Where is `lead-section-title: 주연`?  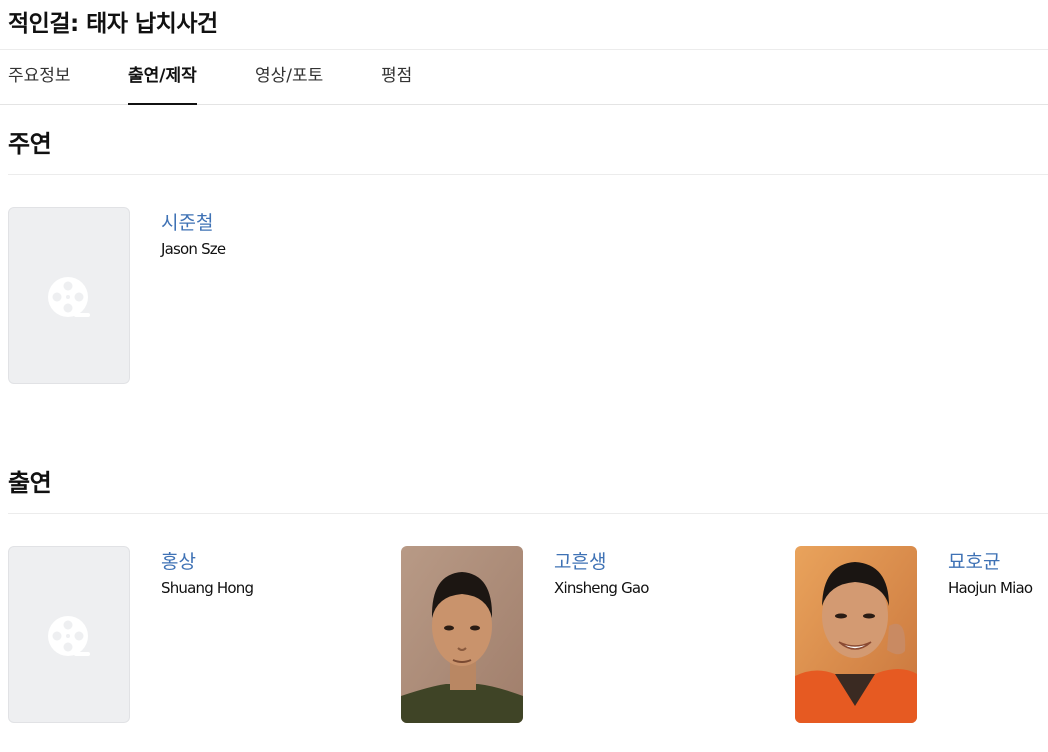 lead-section-title: 주연 is located at coordinates (30, 144).